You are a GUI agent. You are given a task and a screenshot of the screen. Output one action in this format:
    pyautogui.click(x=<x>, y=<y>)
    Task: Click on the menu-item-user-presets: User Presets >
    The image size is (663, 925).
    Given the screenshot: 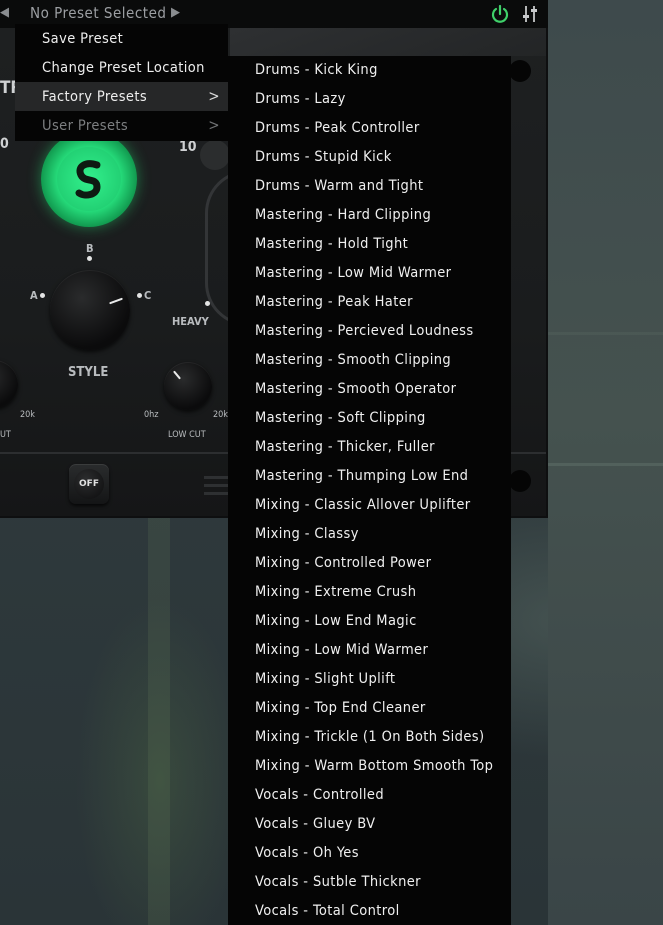 What is the action you would take?
    pyautogui.click(x=121, y=125)
    